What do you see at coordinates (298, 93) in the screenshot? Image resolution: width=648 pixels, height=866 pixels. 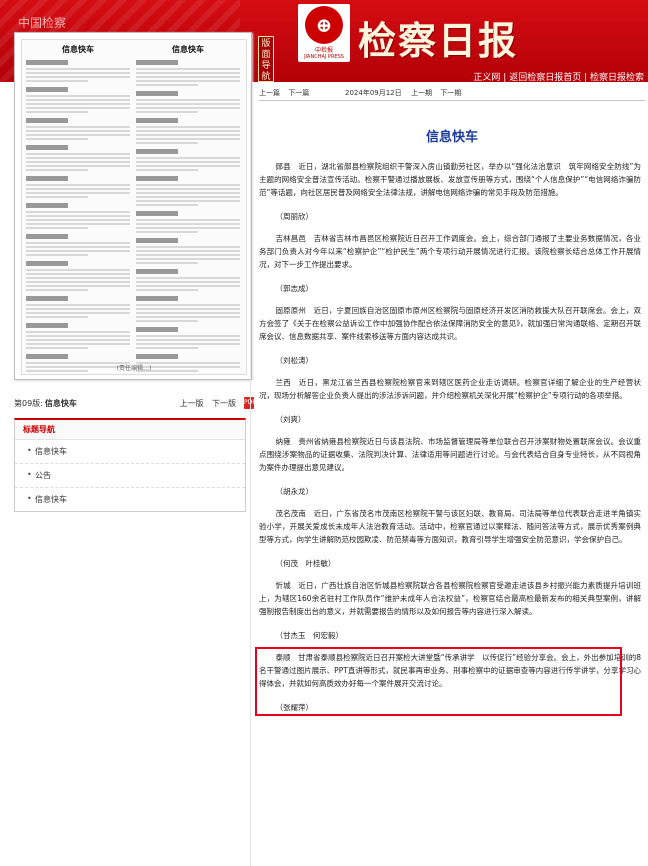 I see `next-article-link: 下一篇` at bounding box center [298, 93].